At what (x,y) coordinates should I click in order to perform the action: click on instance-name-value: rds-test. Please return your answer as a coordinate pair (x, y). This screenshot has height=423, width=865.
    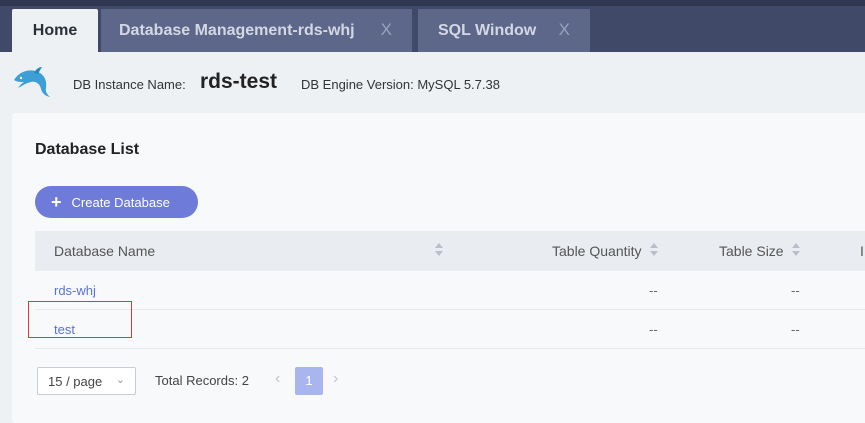
    Looking at the image, I should click on (239, 81).